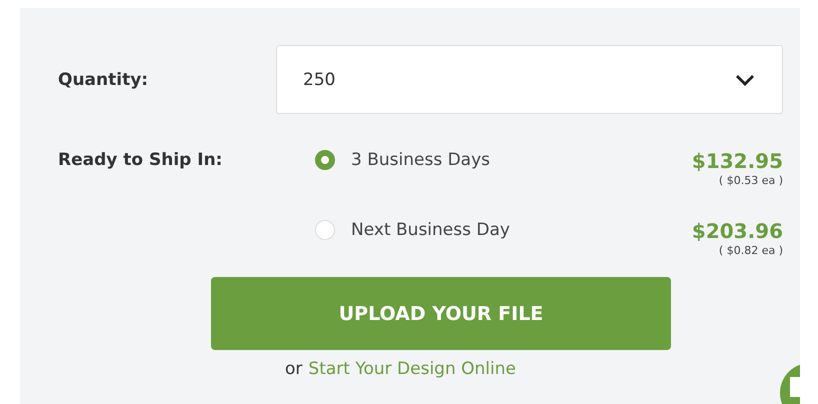 Image resolution: width=818 pixels, height=404 pixels. Describe the element at coordinates (293, 369) in the screenshot. I see `or-text: or` at that location.